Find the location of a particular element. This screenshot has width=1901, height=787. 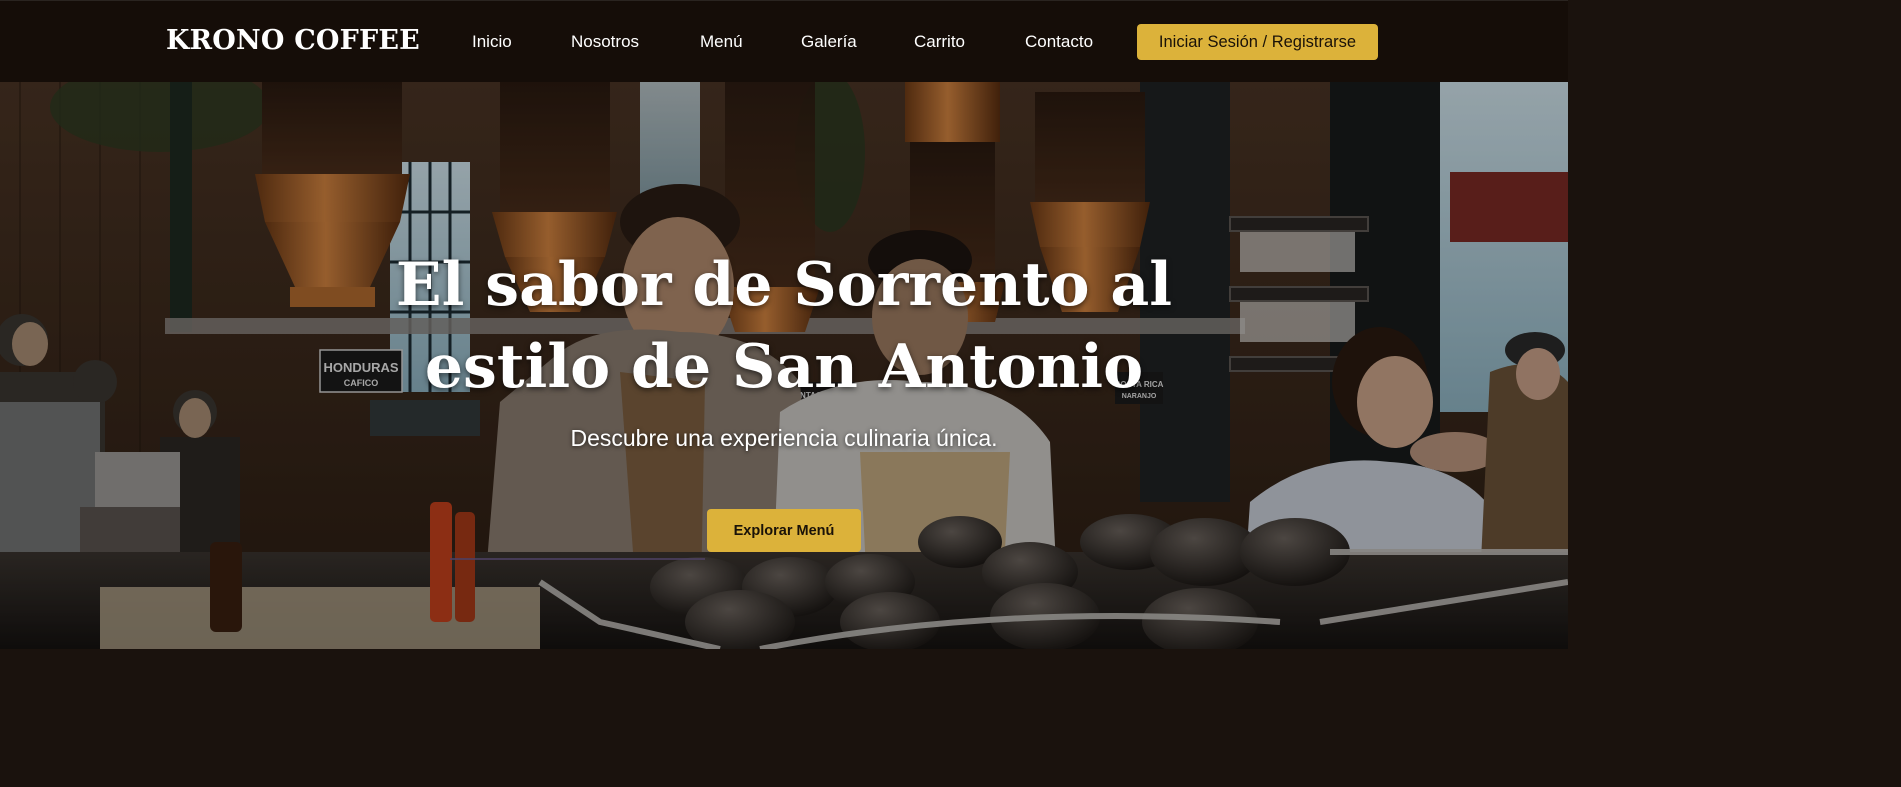

nav-link-nosotros: Nosotros is located at coordinates (605, 42).